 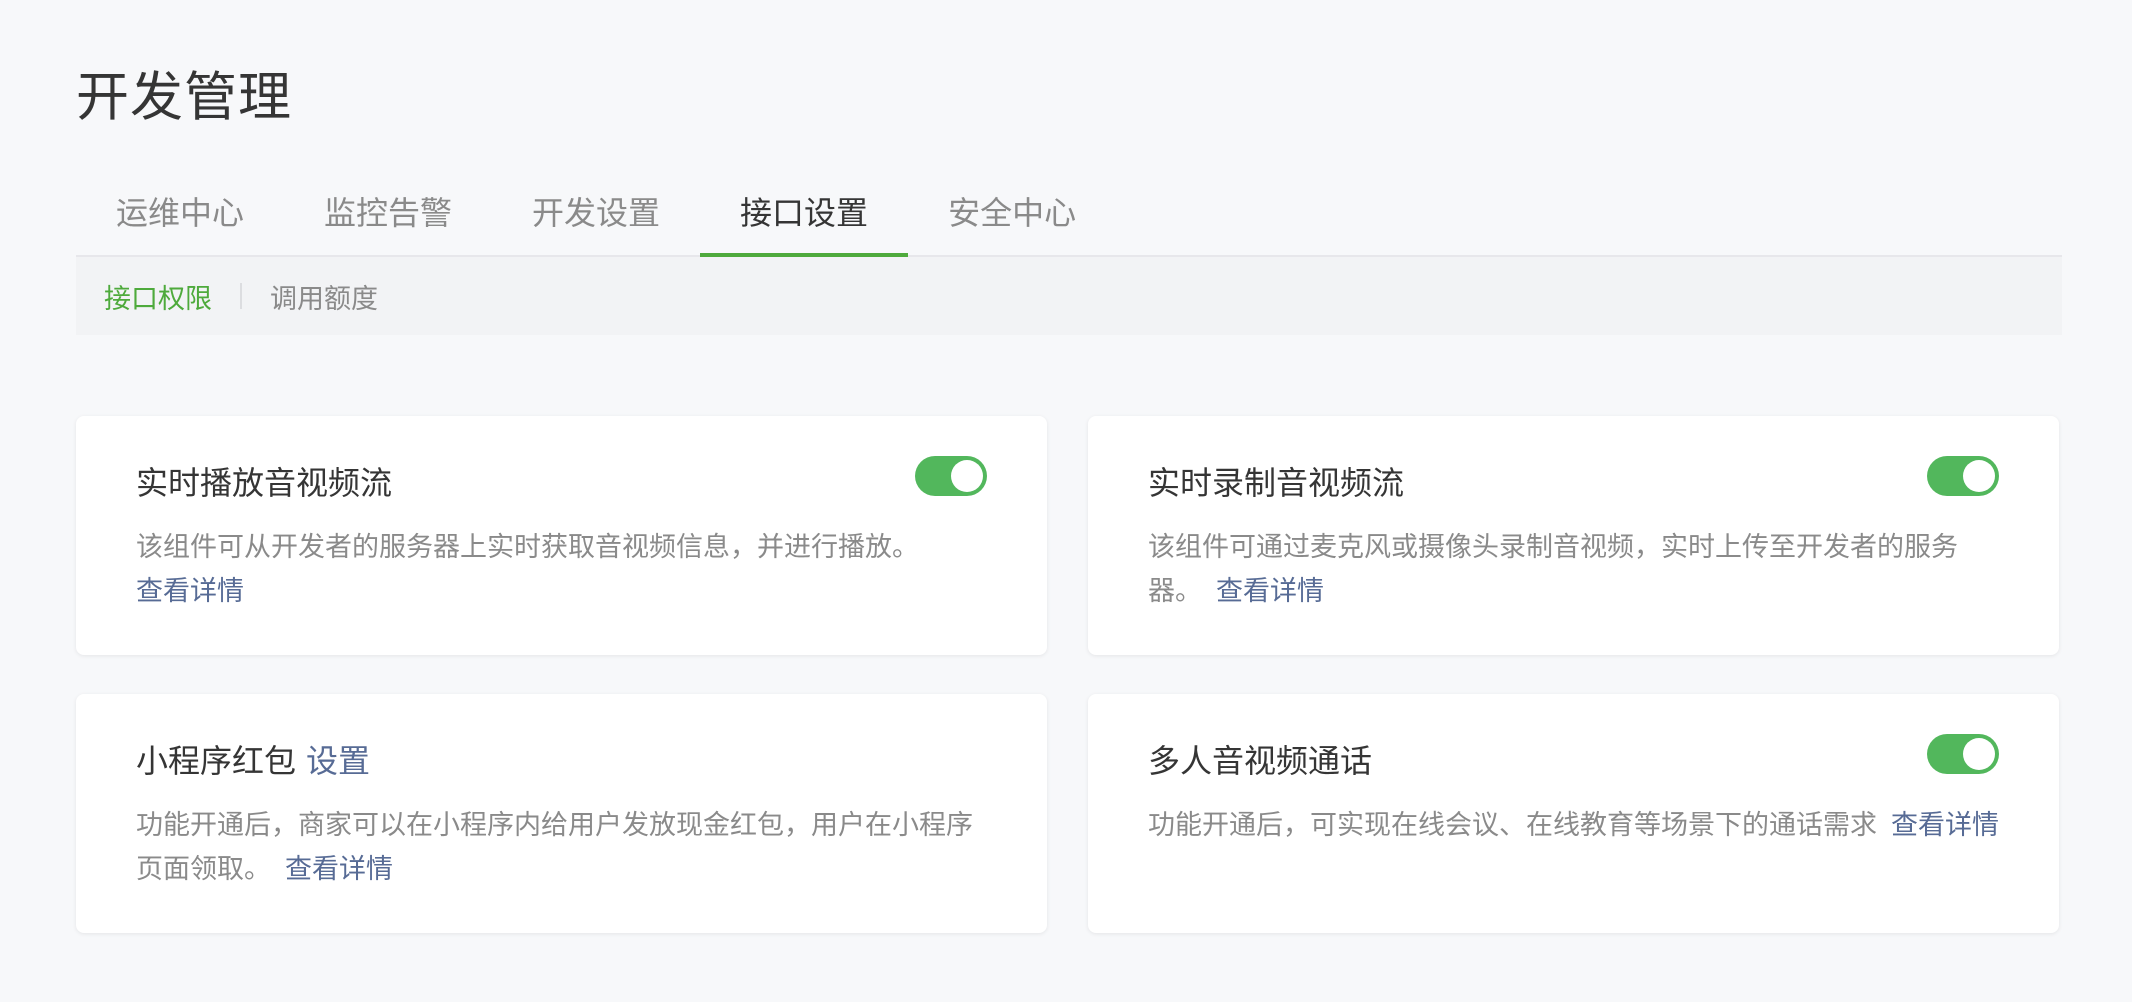 What do you see at coordinates (554, 847) in the screenshot?
I see `card-description-text: 功能开通后，商家可以在小程序内给用户发放现金红包，用户在小程序页面领取。` at bounding box center [554, 847].